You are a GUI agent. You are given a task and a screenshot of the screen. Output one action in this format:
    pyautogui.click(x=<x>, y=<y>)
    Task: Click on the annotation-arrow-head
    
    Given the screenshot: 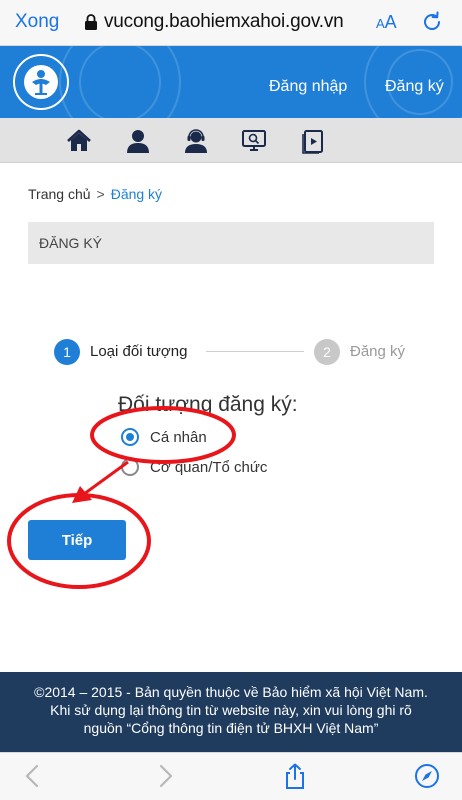 What is the action you would take?
    pyautogui.click(x=82, y=494)
    